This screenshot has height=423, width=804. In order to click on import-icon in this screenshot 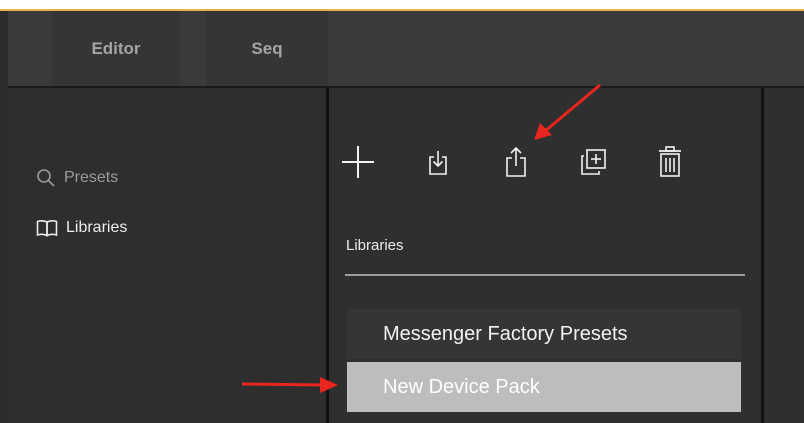, I will do `click(438, 162)`.